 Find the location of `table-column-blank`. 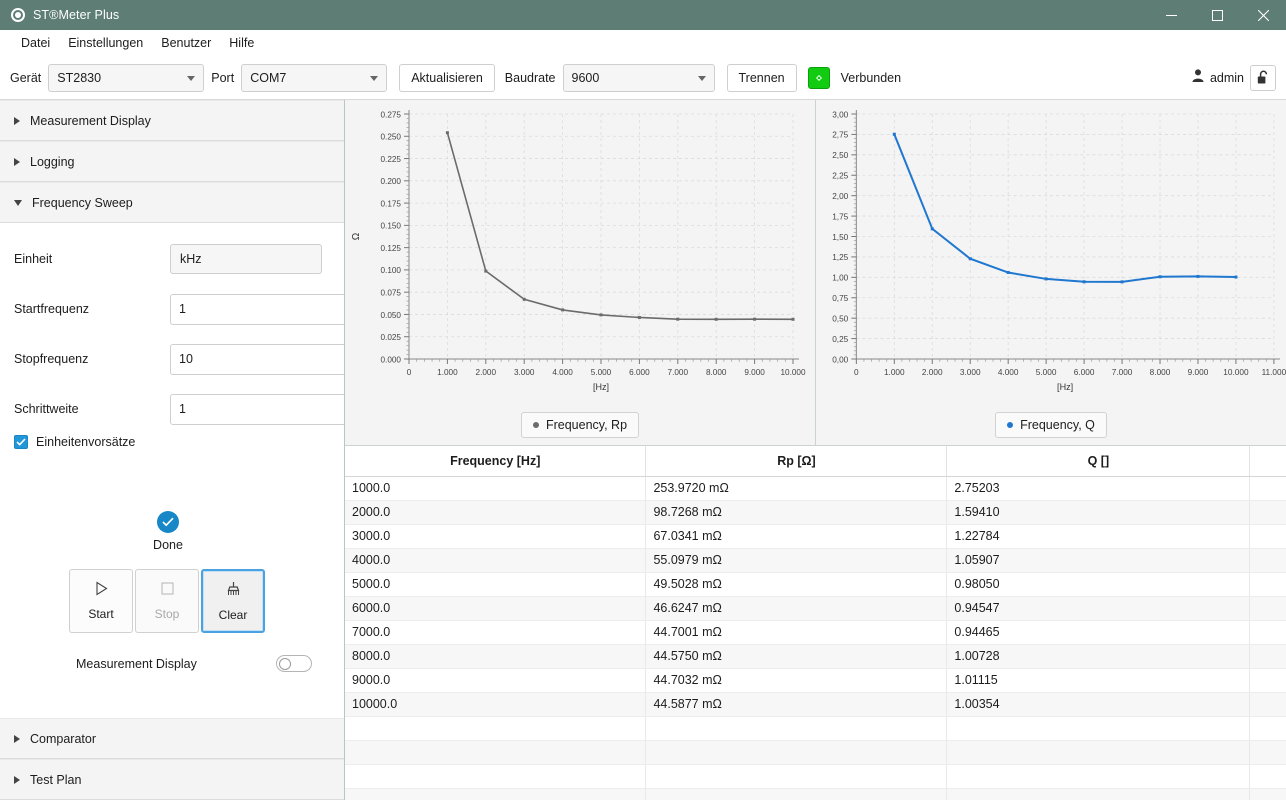

table-column-blank is located at coordinates (1267, 461).